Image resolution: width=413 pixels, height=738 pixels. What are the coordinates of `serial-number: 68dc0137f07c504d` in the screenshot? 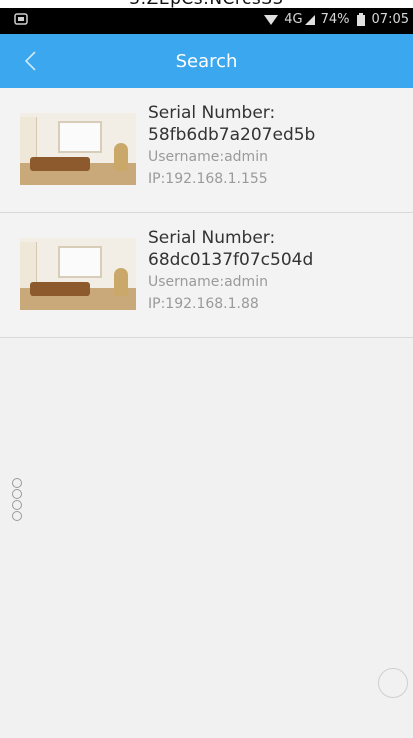 It's located at (231, 260).